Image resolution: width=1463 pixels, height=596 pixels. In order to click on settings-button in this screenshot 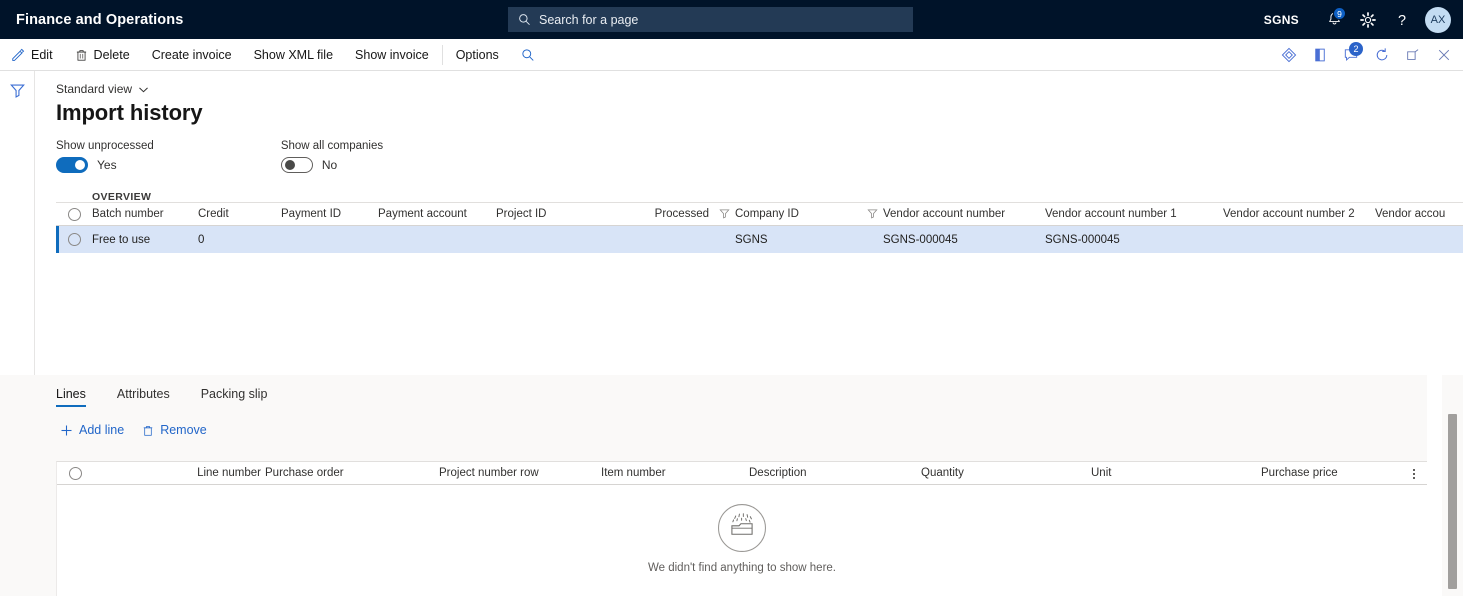, I will do `click(1368, 19)`.